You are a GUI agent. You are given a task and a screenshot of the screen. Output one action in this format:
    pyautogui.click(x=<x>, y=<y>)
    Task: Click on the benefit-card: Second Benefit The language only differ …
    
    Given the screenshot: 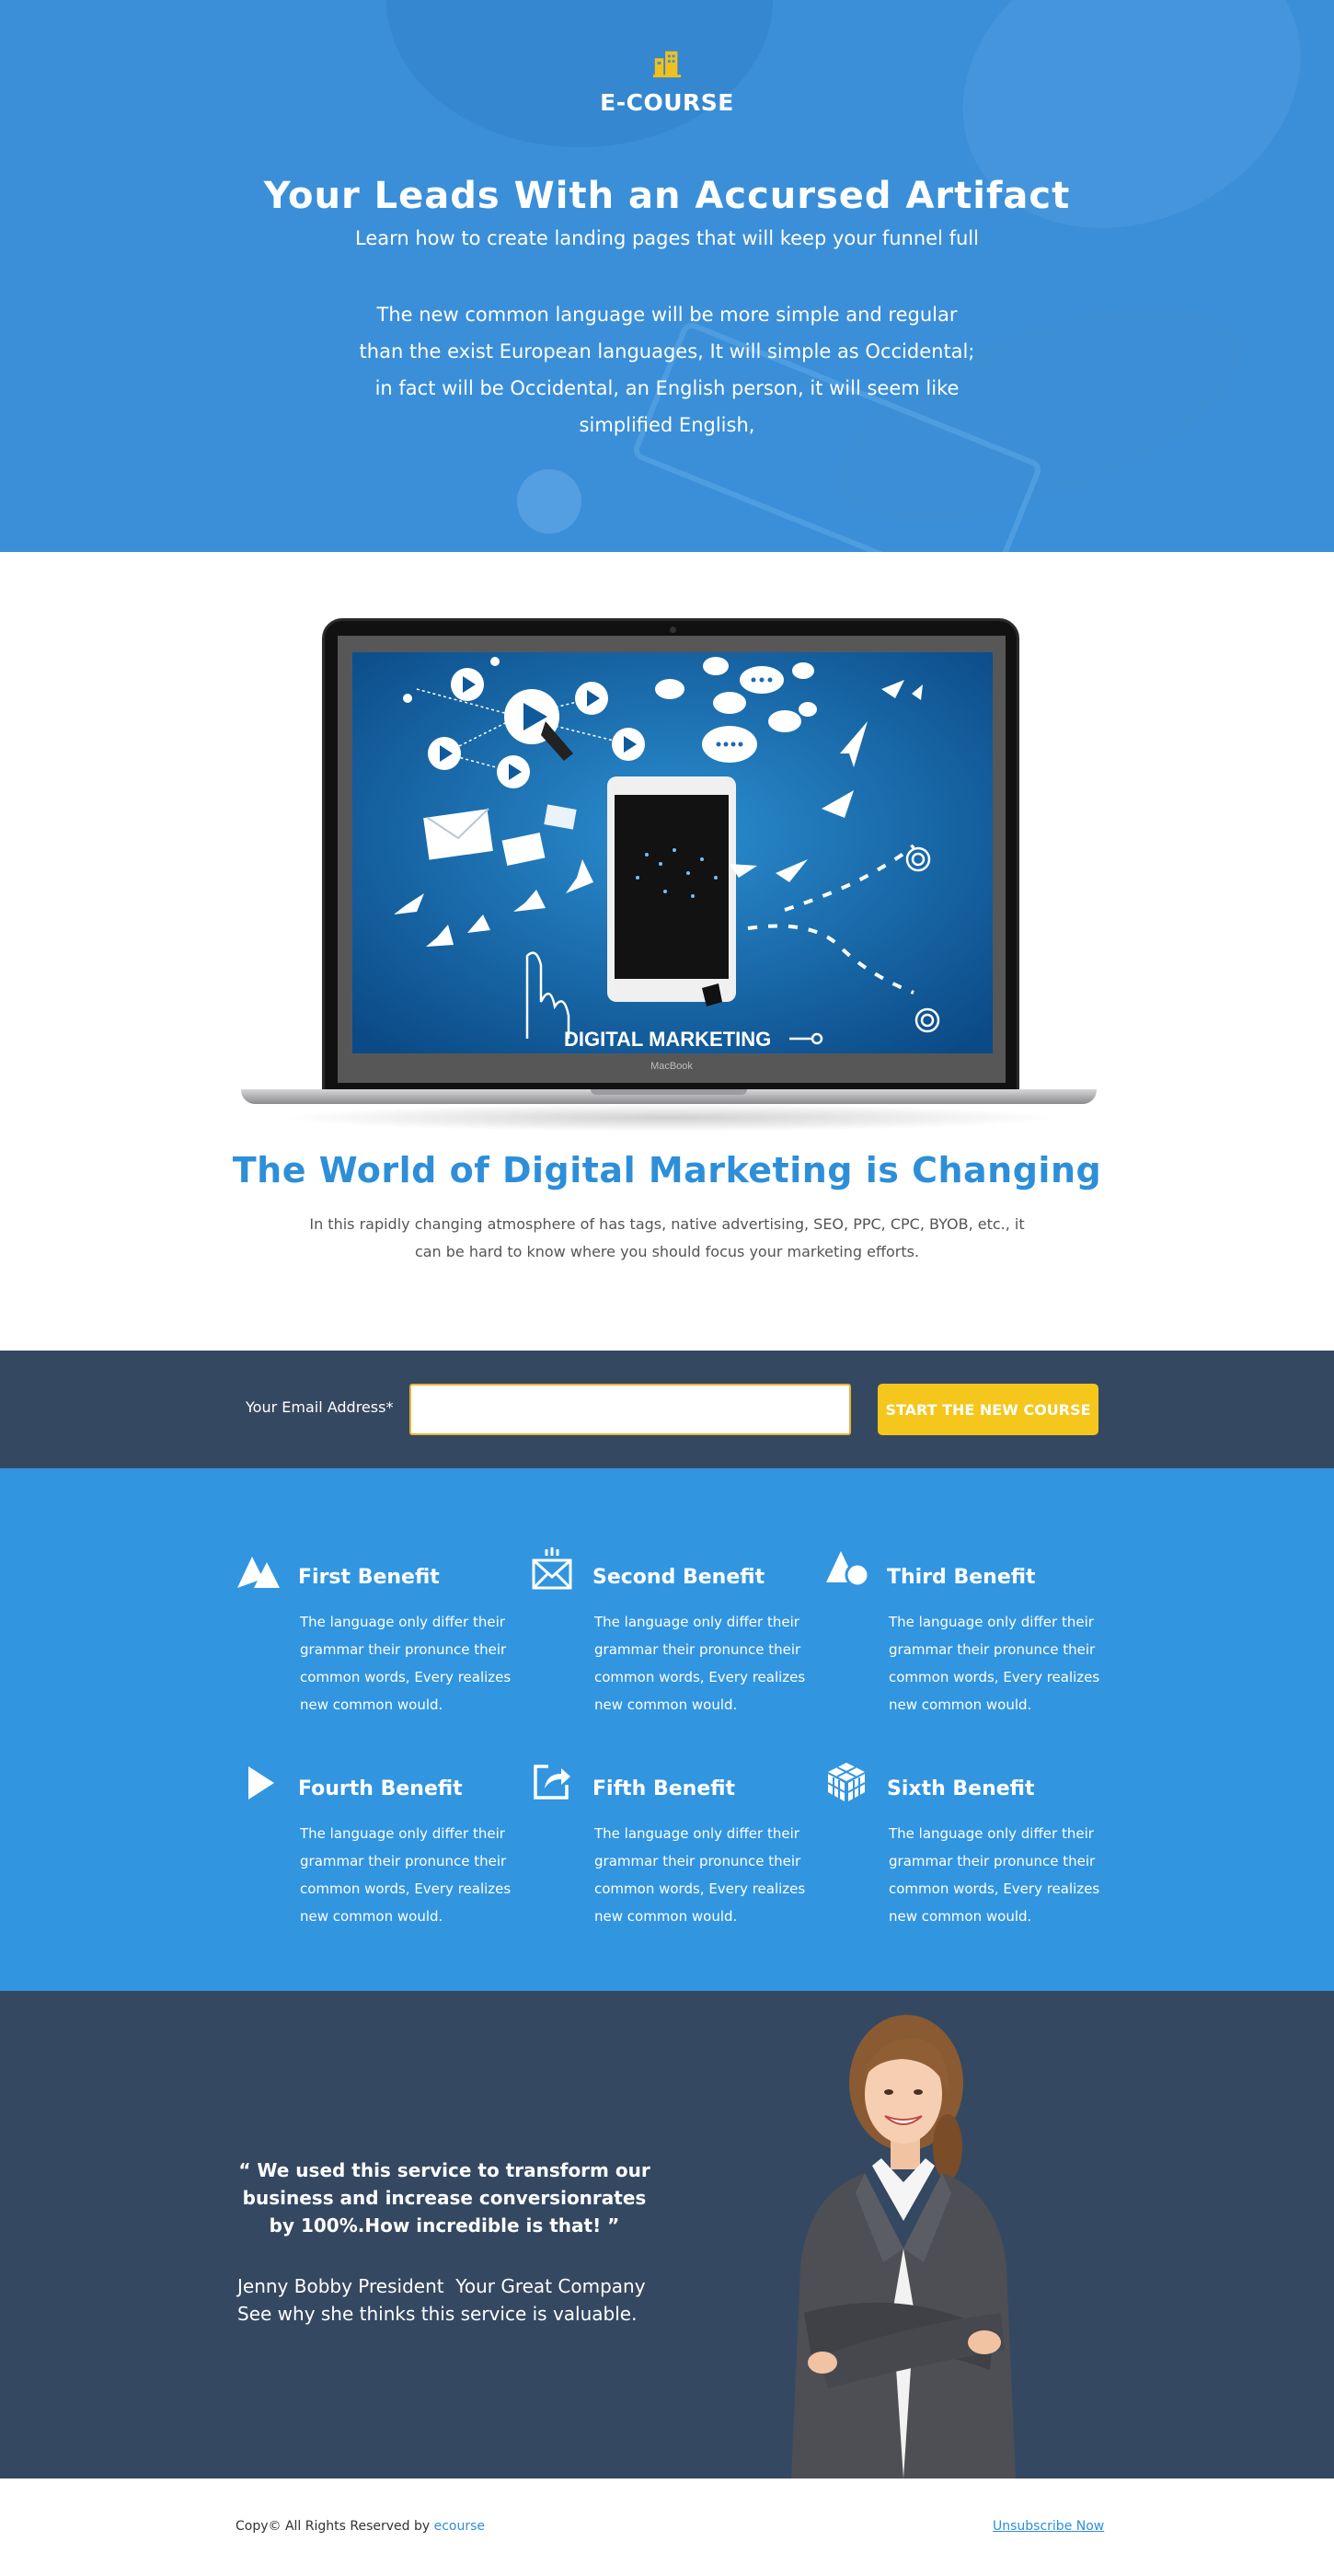 What is the action you would take?
    pyautogui.click(x=668, y=1639)
    